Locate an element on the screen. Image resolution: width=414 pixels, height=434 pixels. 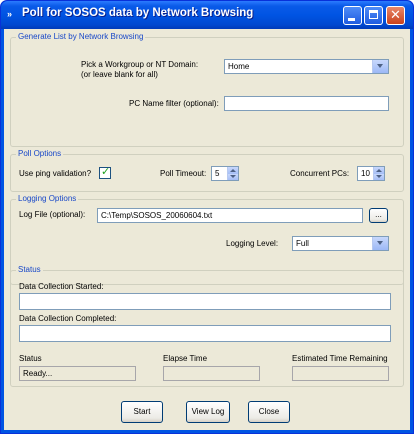
remaining-field is located at coordinates (340, 373).